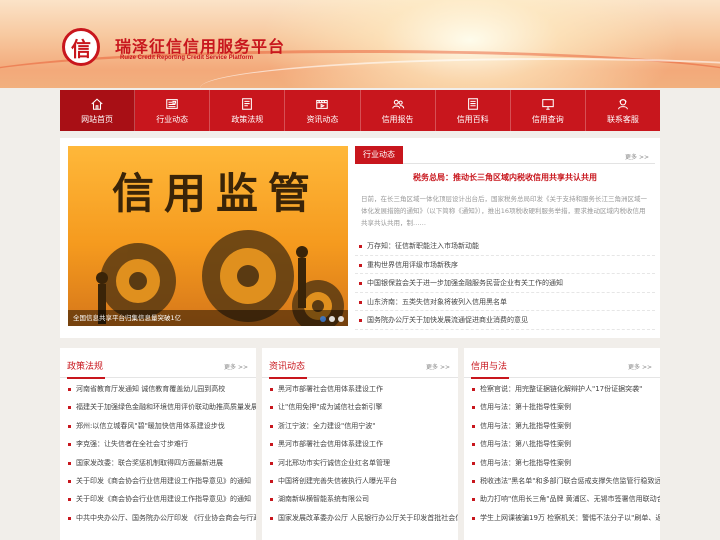 This screenshot has height=540, width=720. I want to click on list-item: 郑州:以信立城春风"碧"暖加快信用体系建设步伐, so click(158, 426).